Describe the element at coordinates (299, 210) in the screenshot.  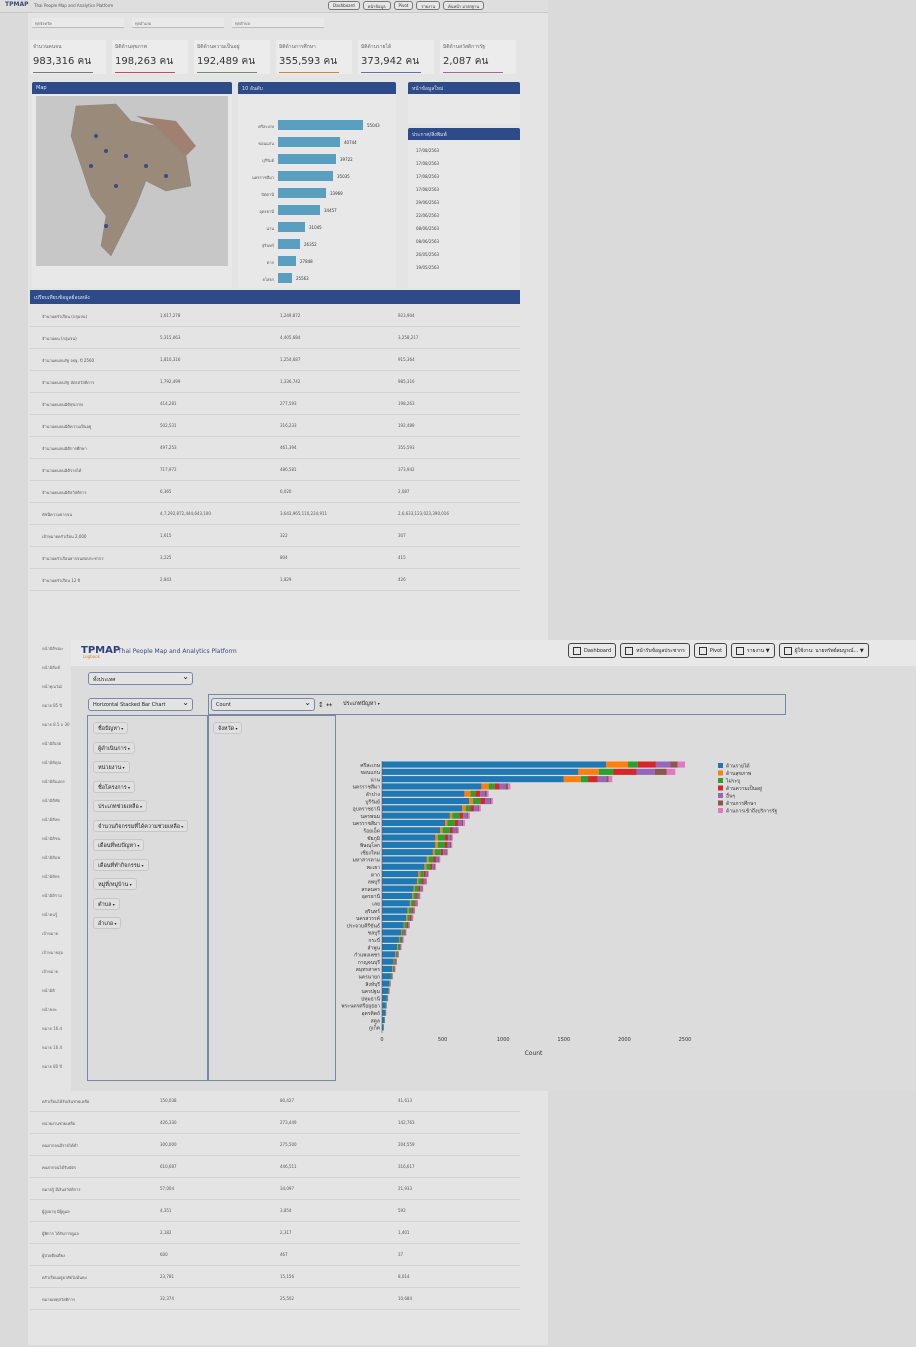
I see `top10-bar` at that location.